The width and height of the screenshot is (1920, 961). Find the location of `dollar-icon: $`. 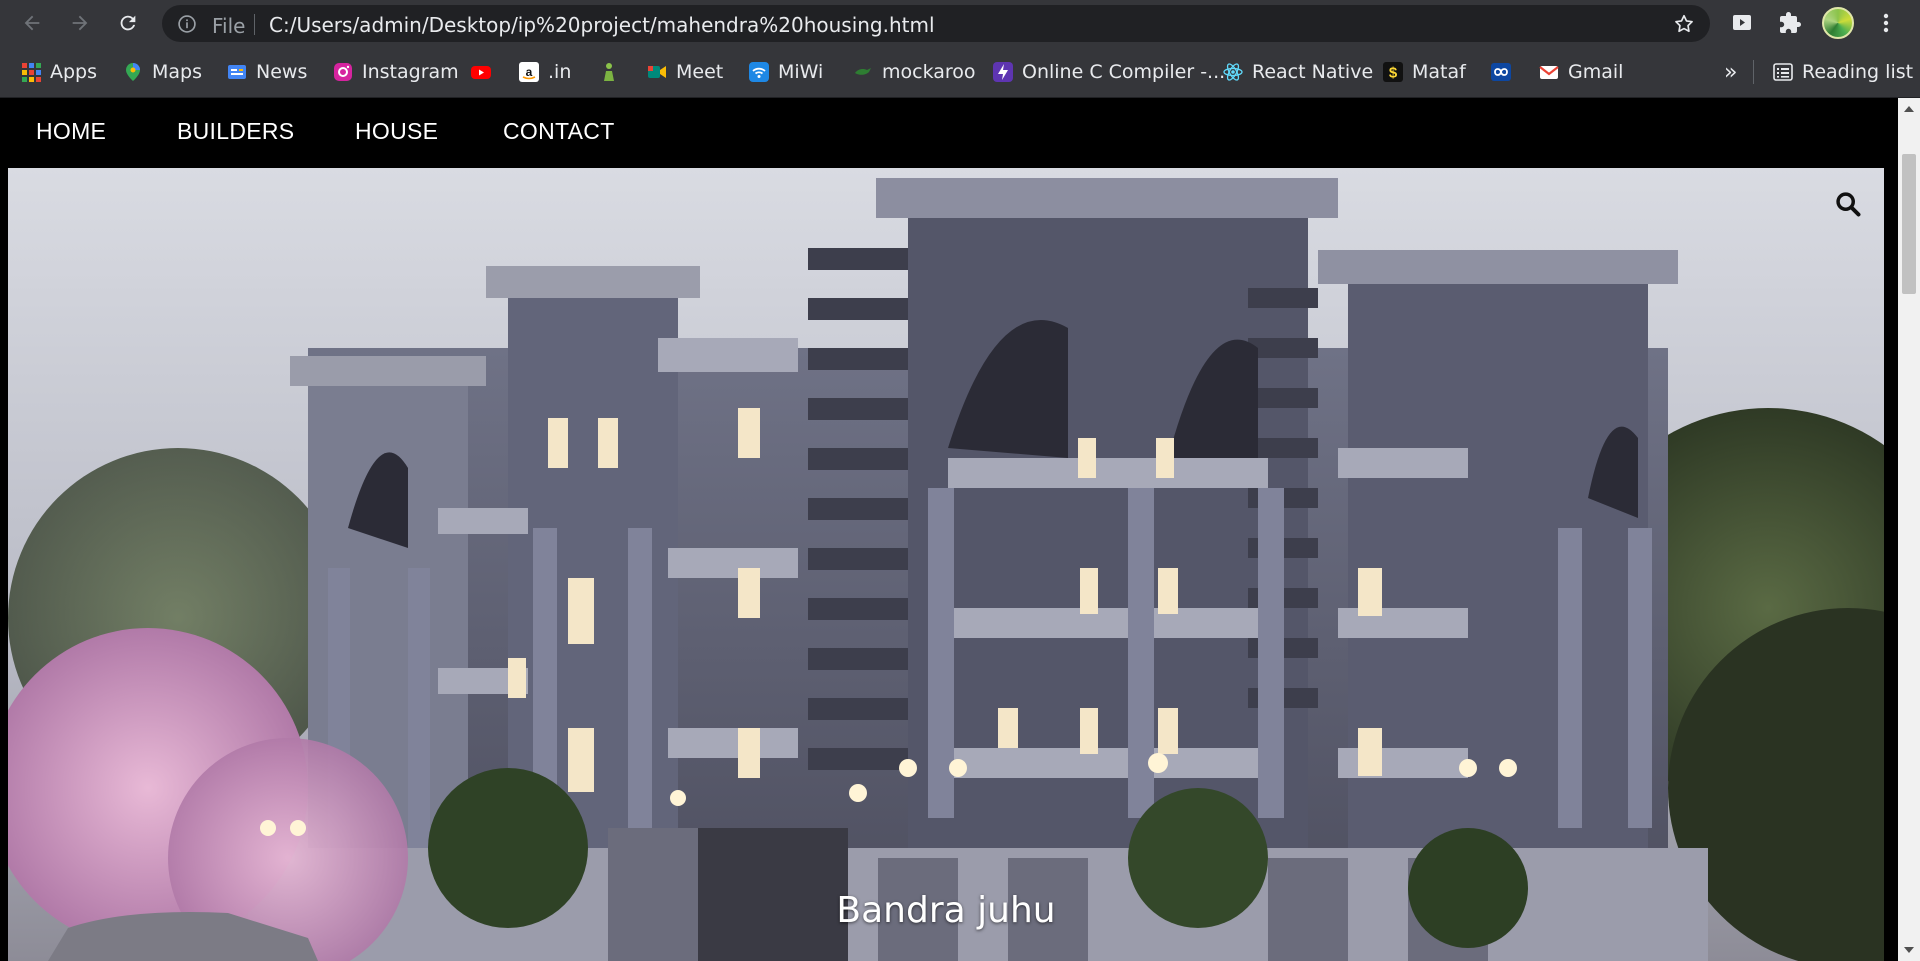

dollar-icon: $ is located at coordinates (1393, 72).